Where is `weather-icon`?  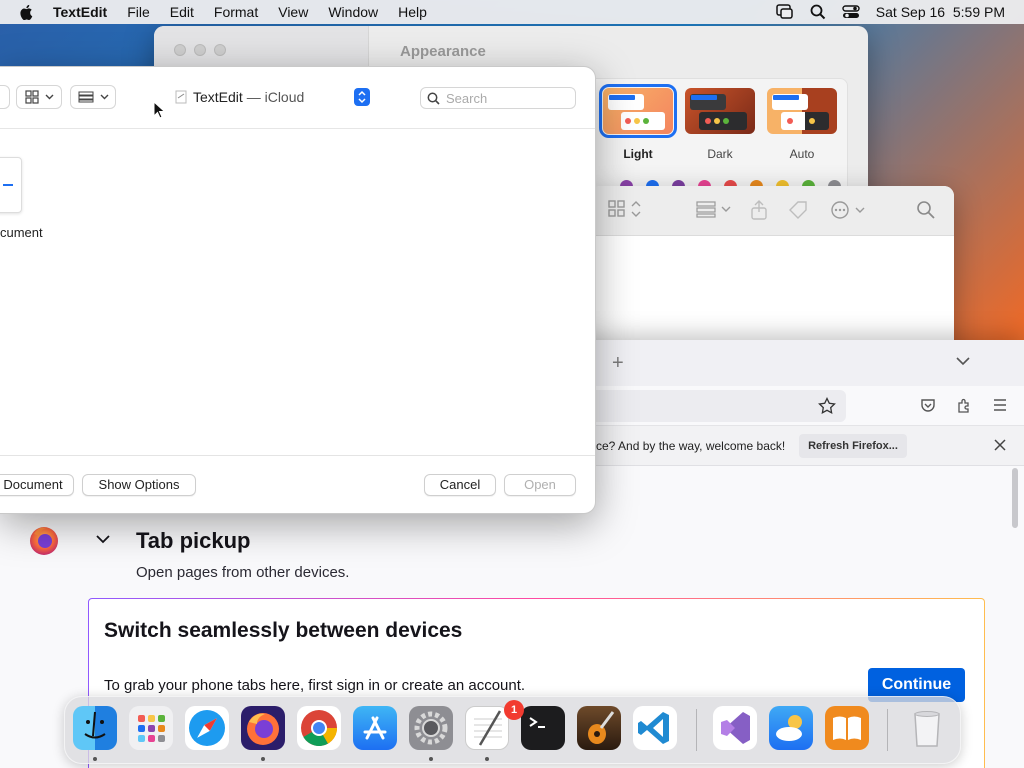 weather-icon is located at coordinates (791, 728).